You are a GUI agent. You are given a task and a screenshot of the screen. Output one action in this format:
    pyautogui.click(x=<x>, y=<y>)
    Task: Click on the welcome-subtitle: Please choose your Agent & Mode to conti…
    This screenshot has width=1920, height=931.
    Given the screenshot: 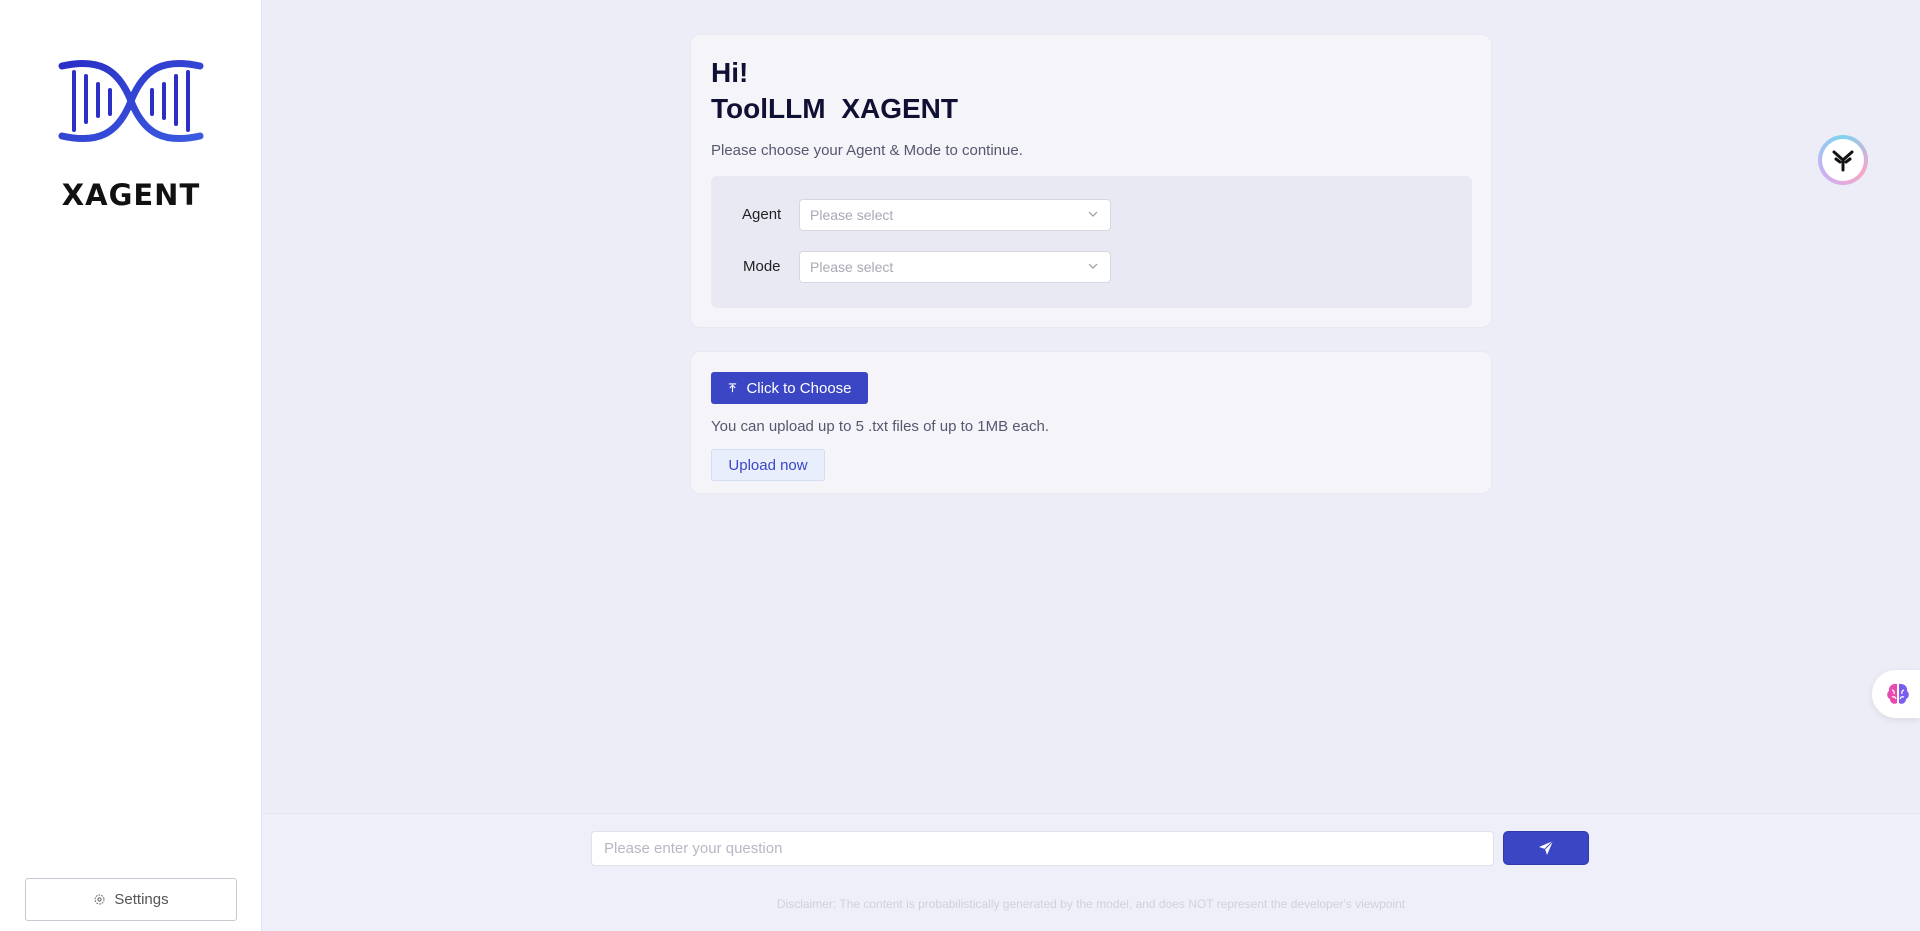 What is the action you would take?
    pyautogui.click(x=867, y=150)
    